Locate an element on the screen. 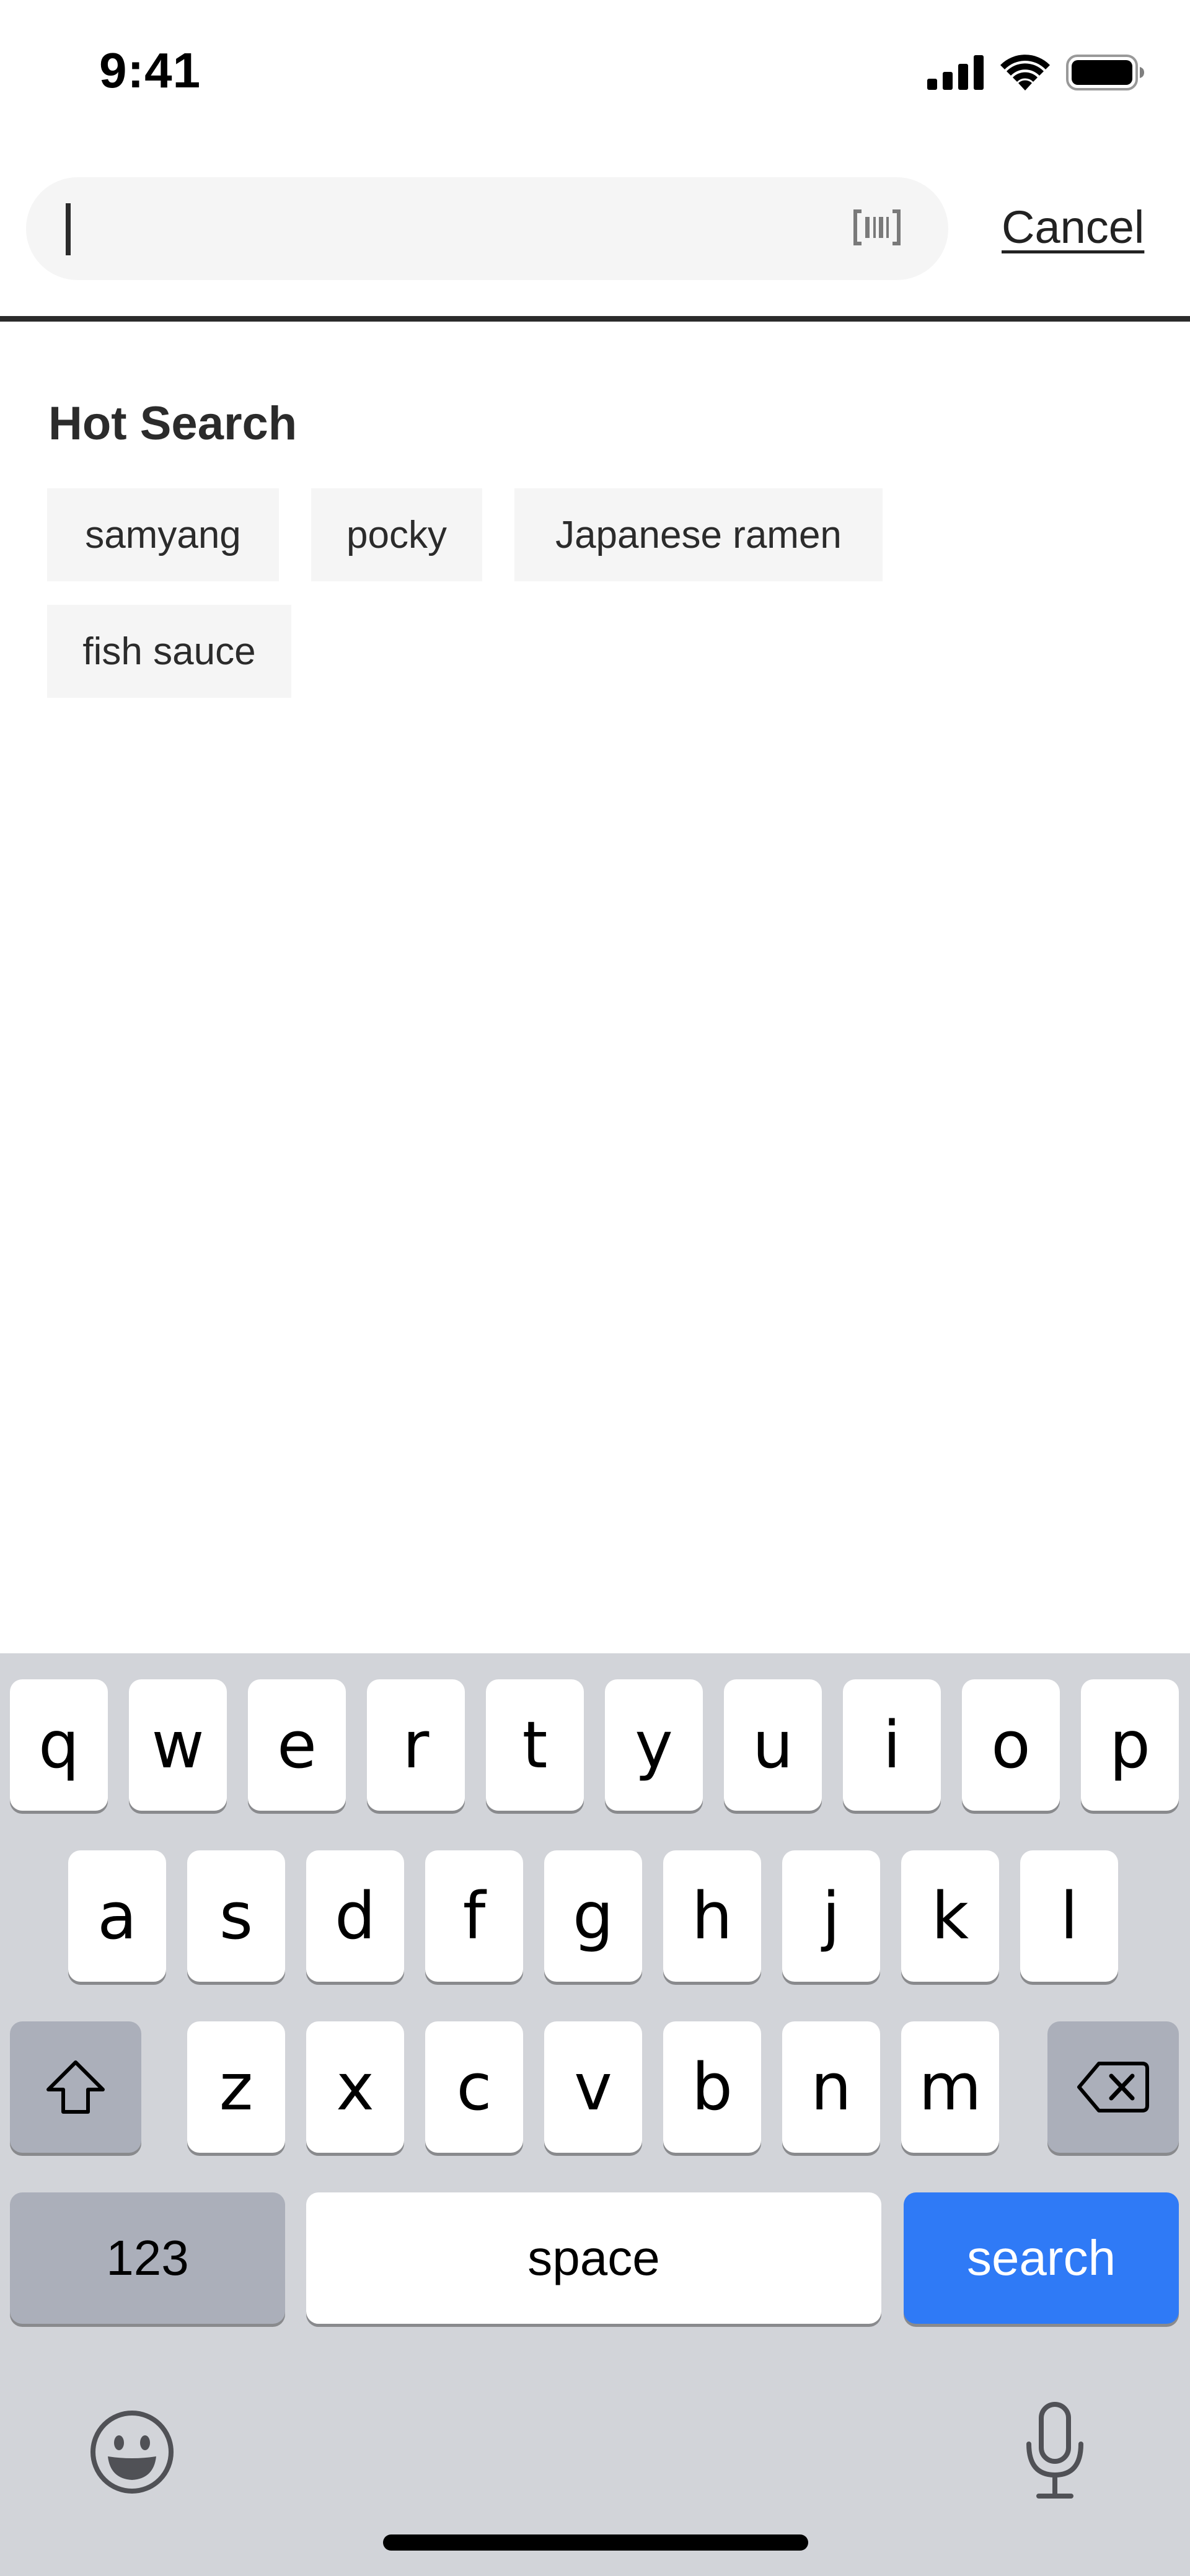 The image size is (1190, 2576). status-bar: 9:41 is located at coordinates (595, 75).